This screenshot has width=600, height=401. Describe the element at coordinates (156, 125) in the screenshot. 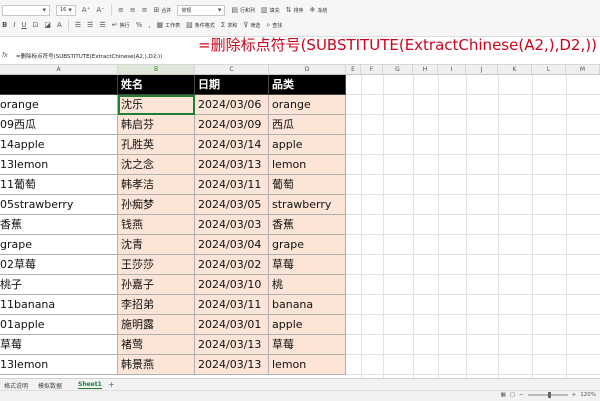

I see `cell-name: 韩启芬` at that location.